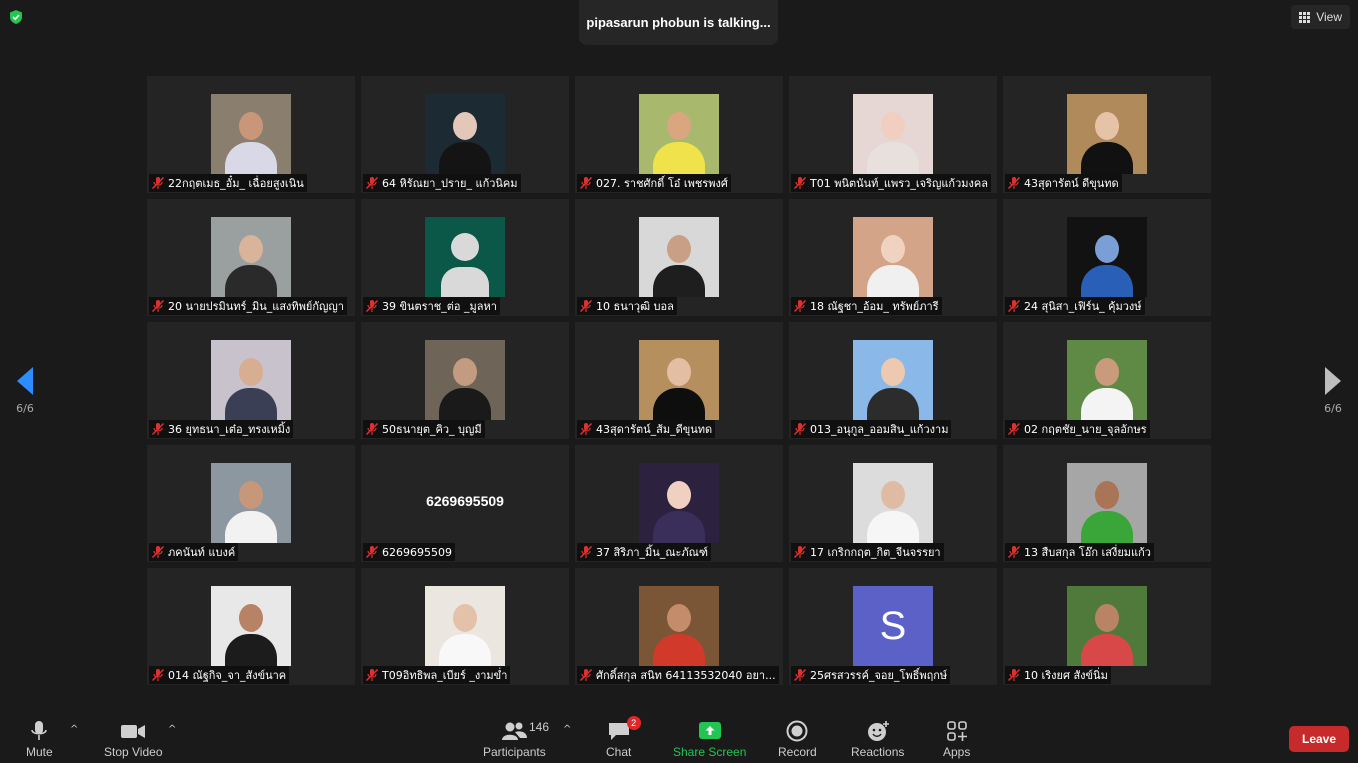 This screenshot has width=1358, height=763. Describe the element at coordinates (1107, 257) in the screenshot. I see `participant-tile: 24 สุนิสา_เฟิร์น_ คุ้มวงษ์` at that location.